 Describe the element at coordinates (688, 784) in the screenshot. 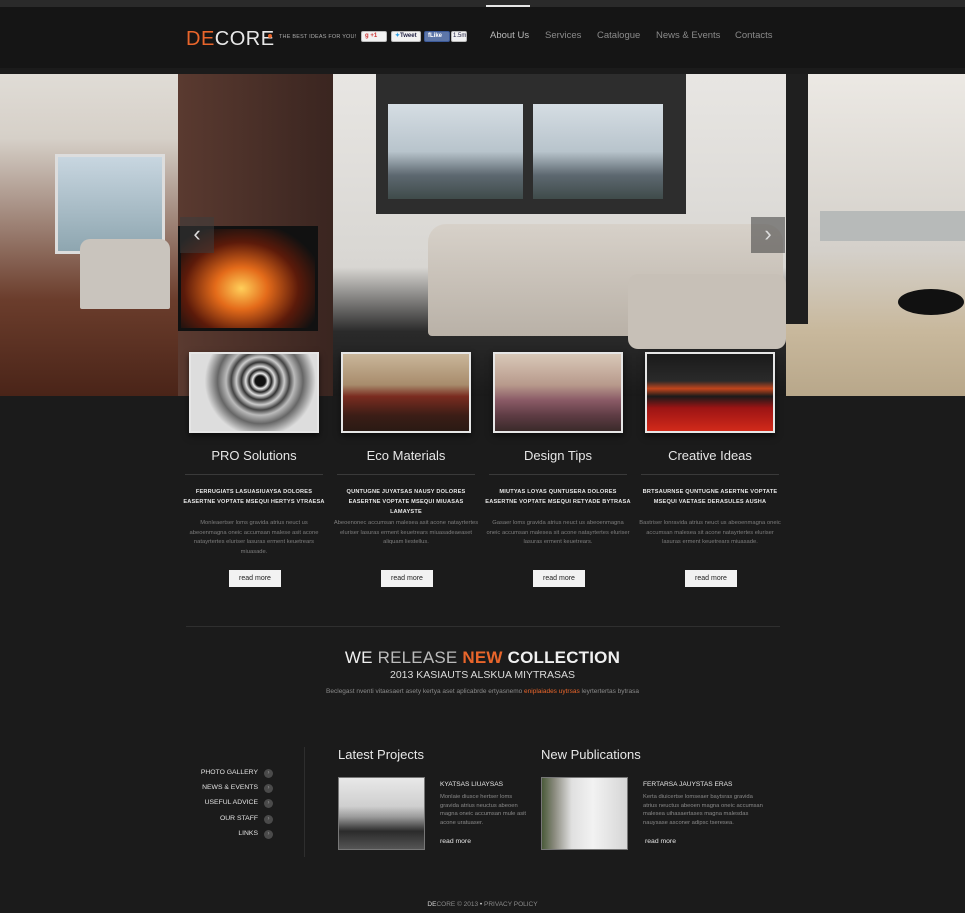

I see `publication-heading: FERTARSA JAUYSTAS ERAS` at that location.